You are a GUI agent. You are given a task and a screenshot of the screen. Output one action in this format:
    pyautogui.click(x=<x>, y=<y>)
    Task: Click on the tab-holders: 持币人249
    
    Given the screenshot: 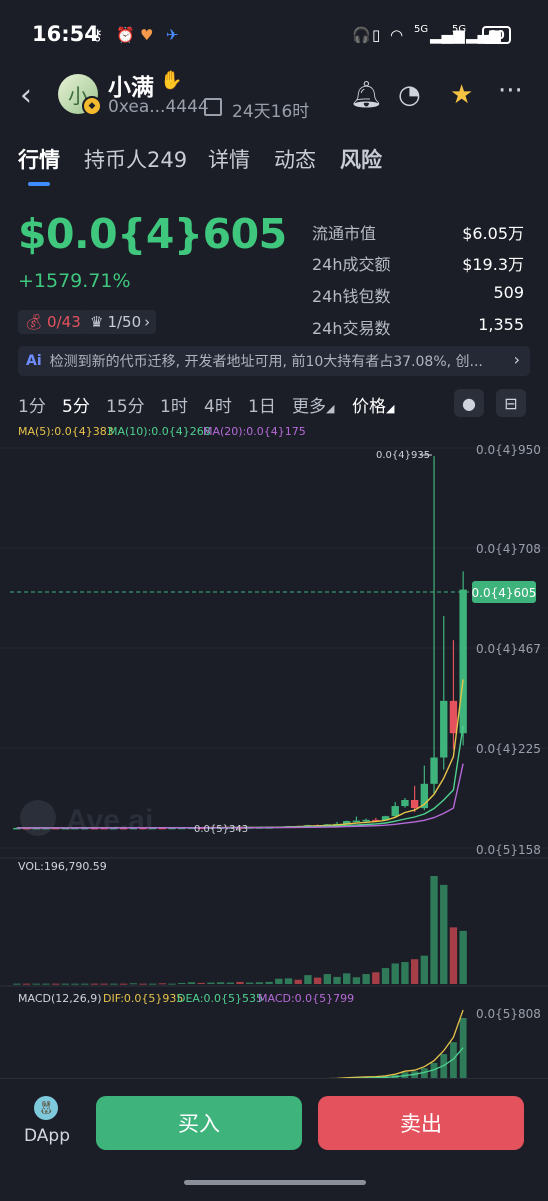 What is the action you would take?
    pyautogui.click(x=135, y=159)
    